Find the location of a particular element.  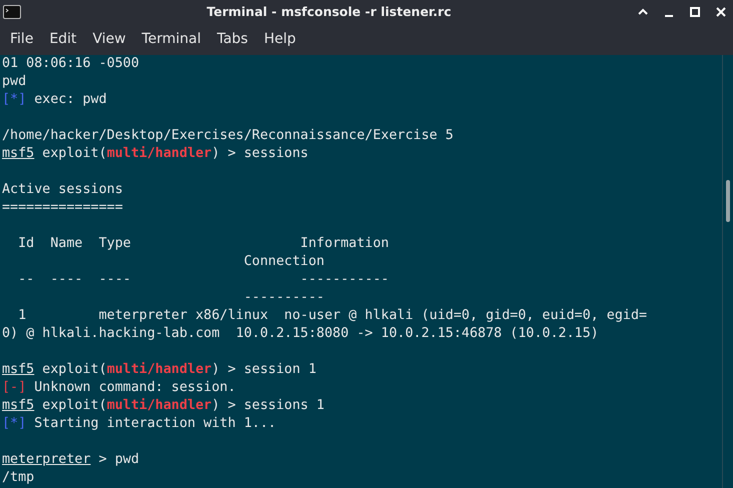

terminal-line: meterpreter > pwd is located at coordinates (71, 460).